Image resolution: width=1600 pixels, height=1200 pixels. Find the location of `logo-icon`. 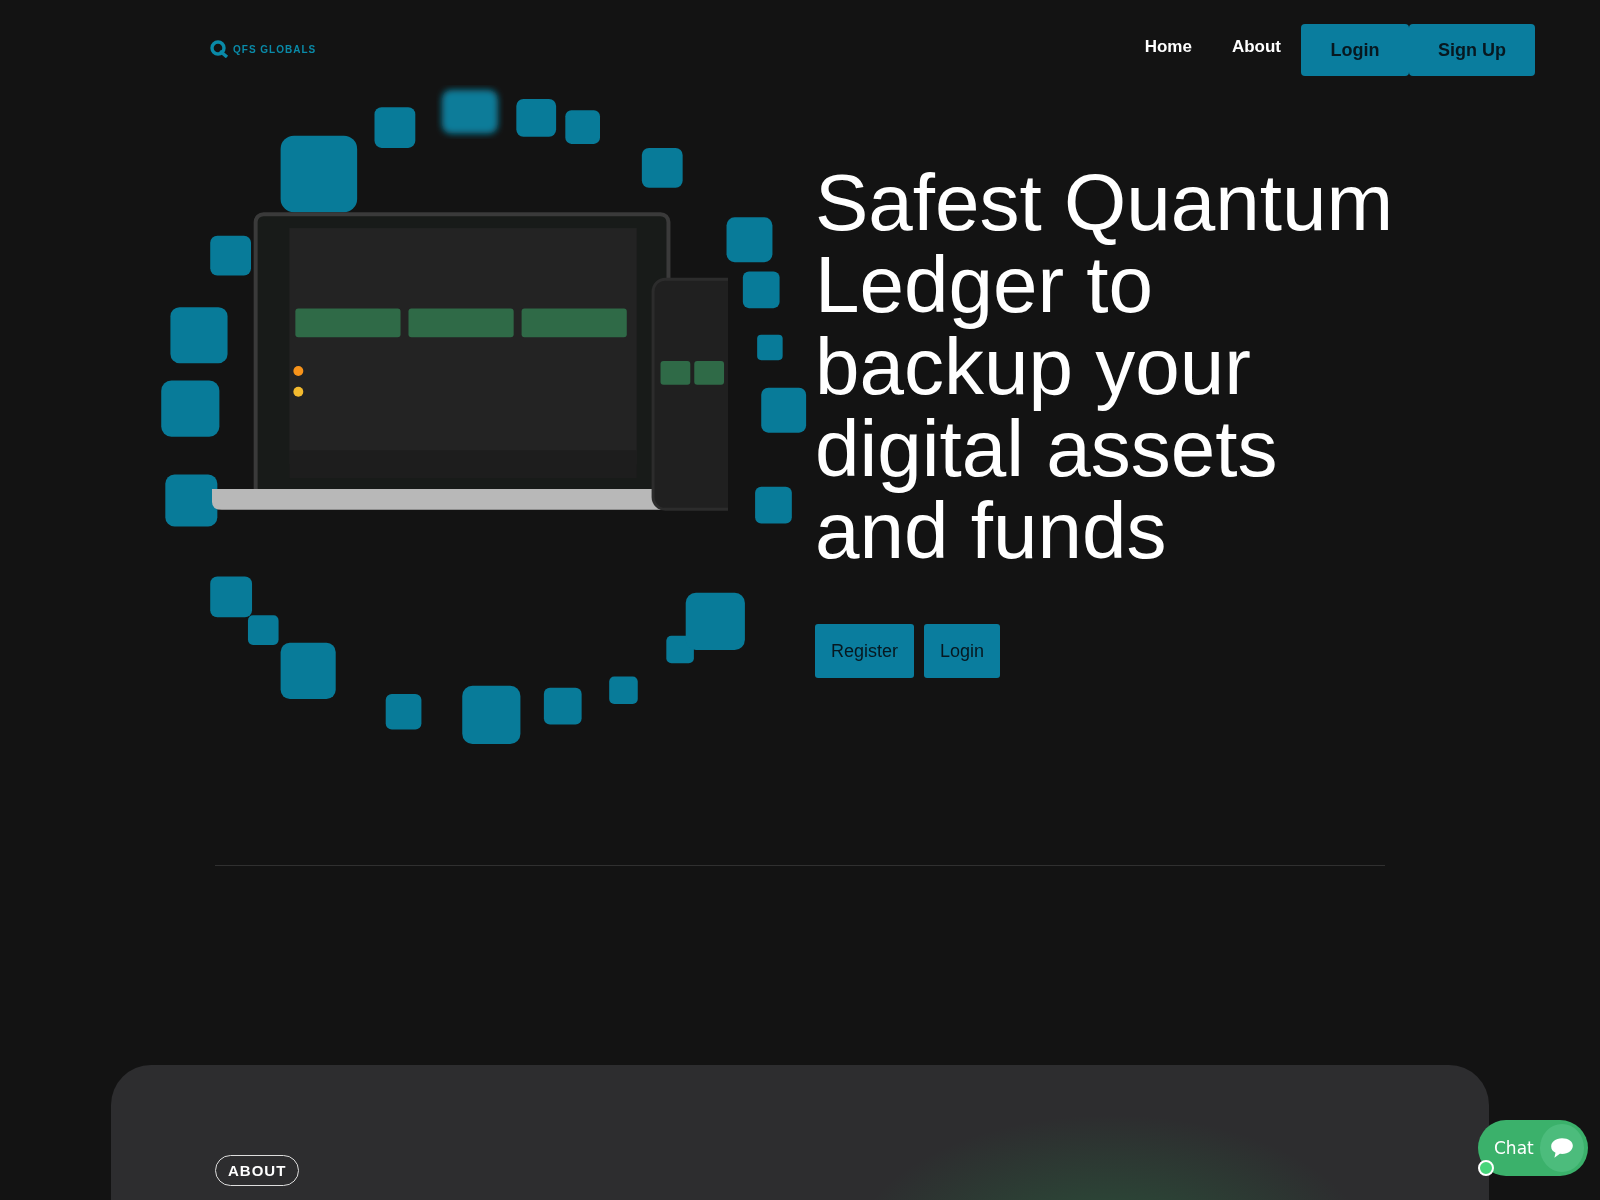

logo-icon is located at coordinates (219, 49).